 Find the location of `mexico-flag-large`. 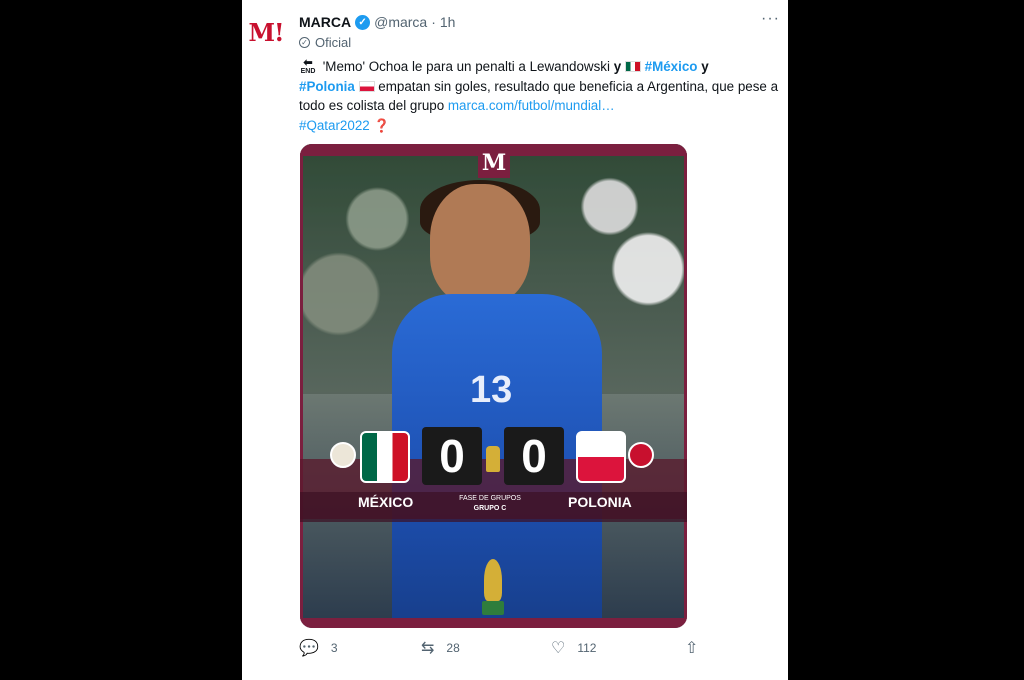

mexico-flag-large is located at coordinates (385, 457).